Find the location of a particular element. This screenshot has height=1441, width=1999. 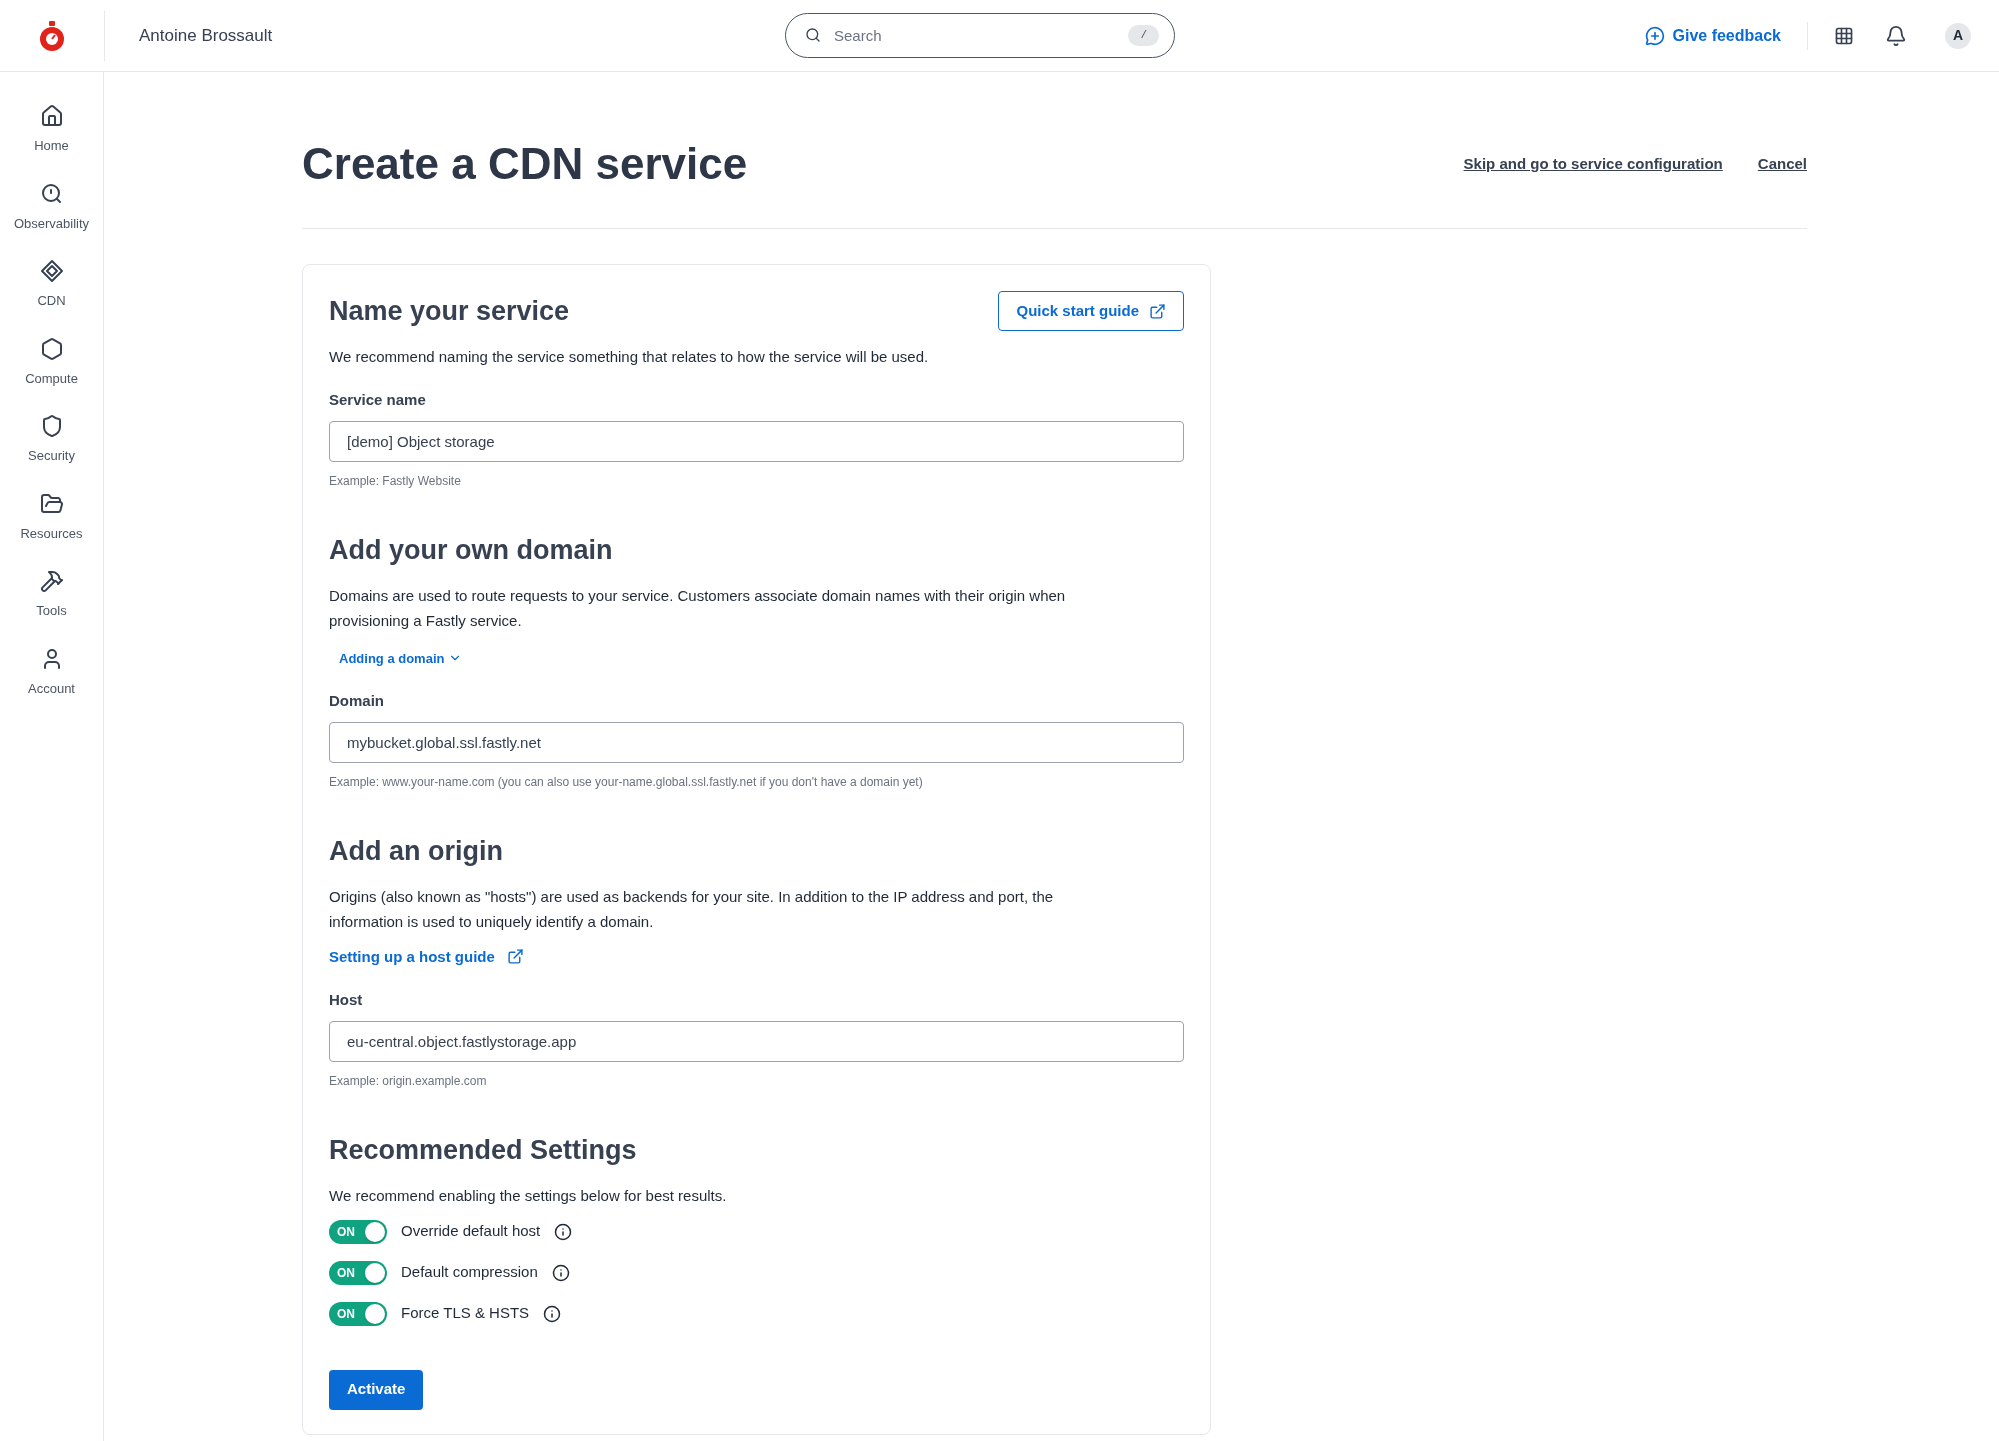

sidebar-item: Compute is located at coordinates (51, 362).